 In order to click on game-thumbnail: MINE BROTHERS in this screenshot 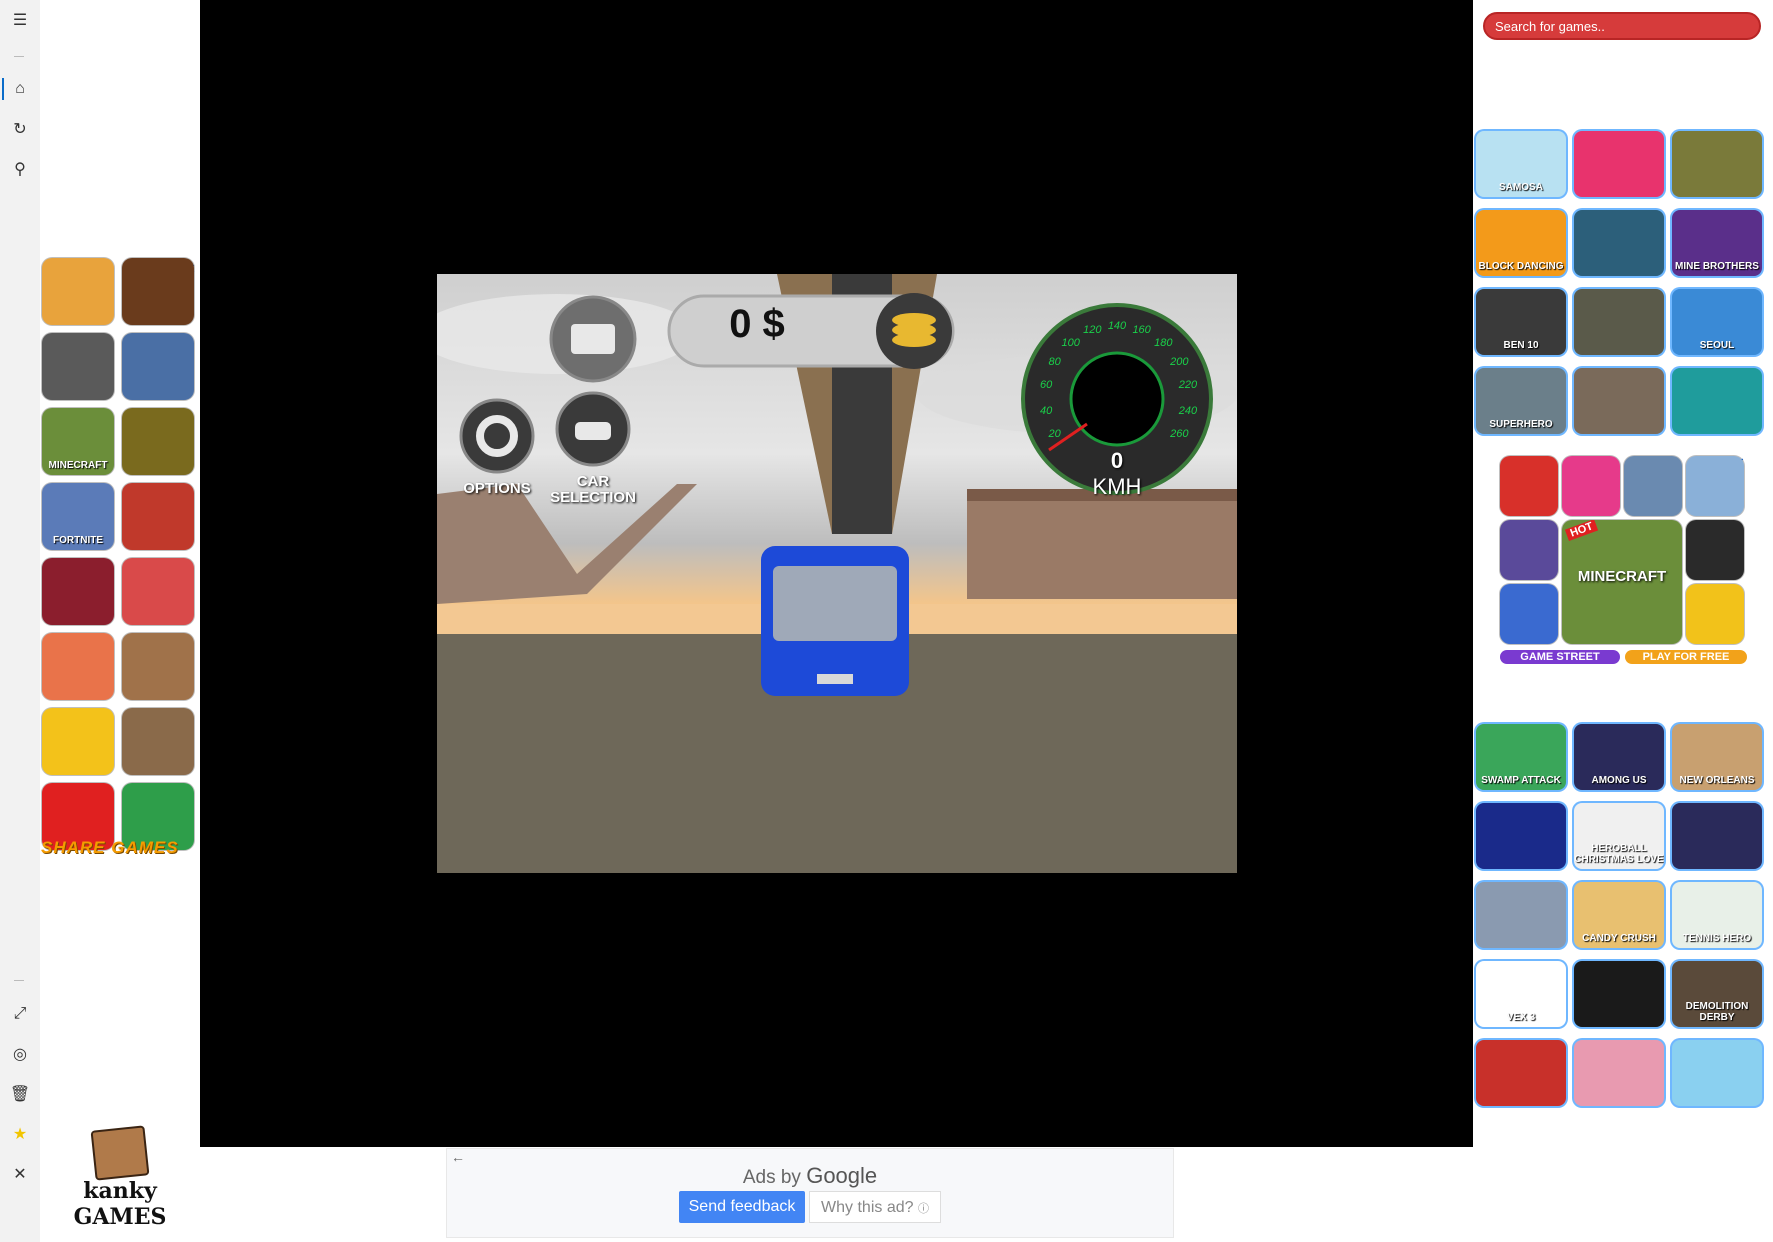, I will do `click(1717, 243)`.